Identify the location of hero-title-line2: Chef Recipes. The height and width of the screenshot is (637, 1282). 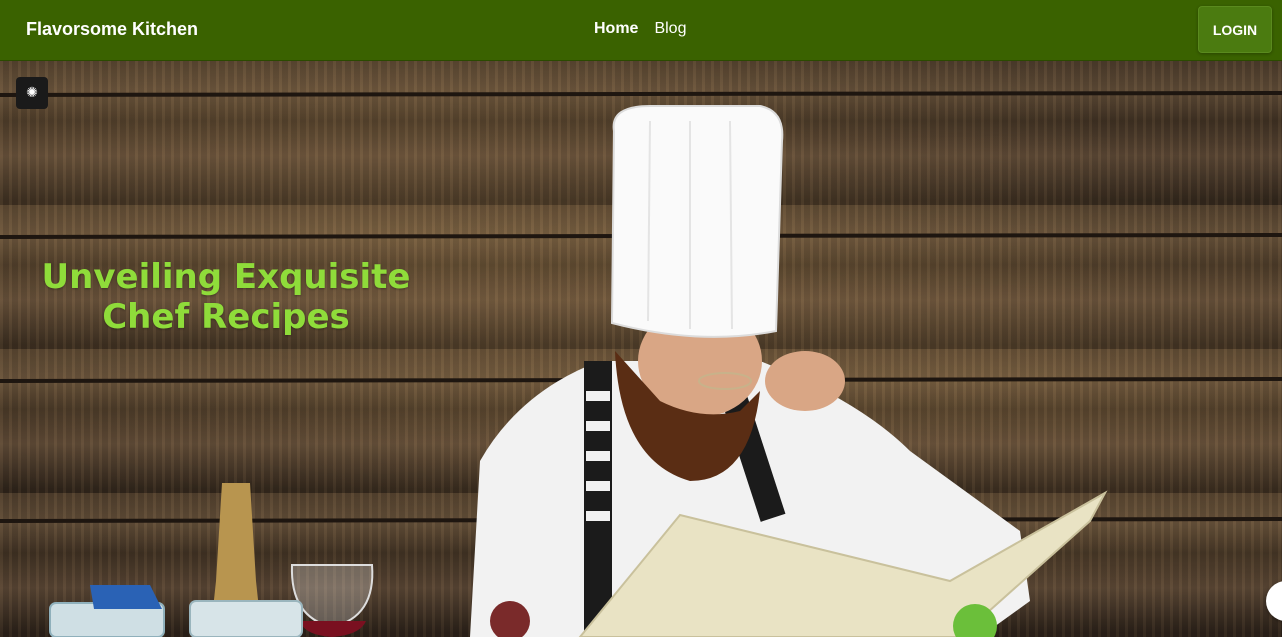
(226, 317).